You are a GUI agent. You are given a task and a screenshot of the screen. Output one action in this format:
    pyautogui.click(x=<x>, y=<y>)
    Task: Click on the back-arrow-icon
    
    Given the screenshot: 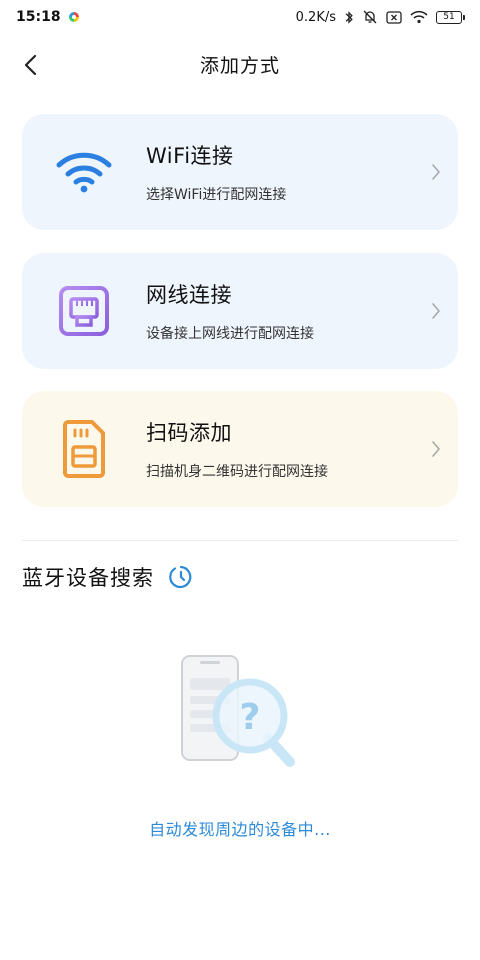 What is the action you would take?
    pyautogui.click(x=30, y=65)
    